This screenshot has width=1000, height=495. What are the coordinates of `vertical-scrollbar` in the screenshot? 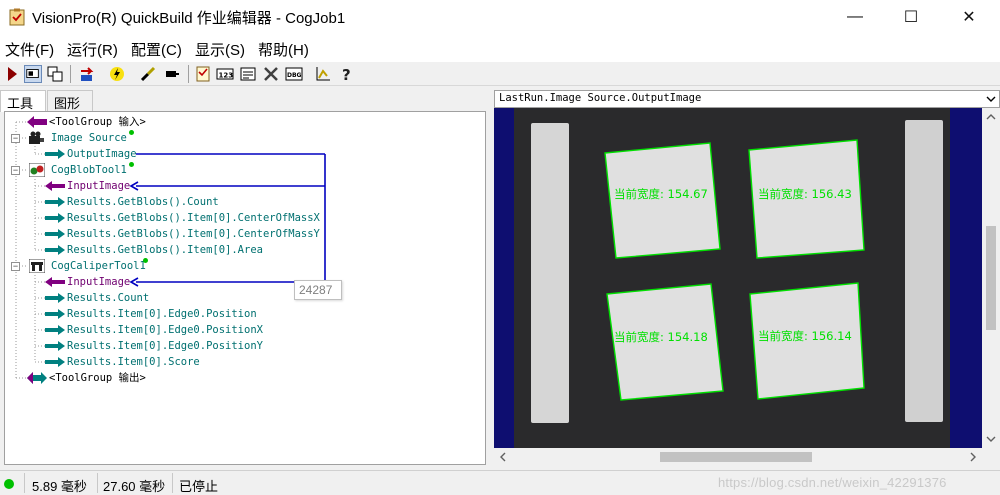 It's located at (991, 278).